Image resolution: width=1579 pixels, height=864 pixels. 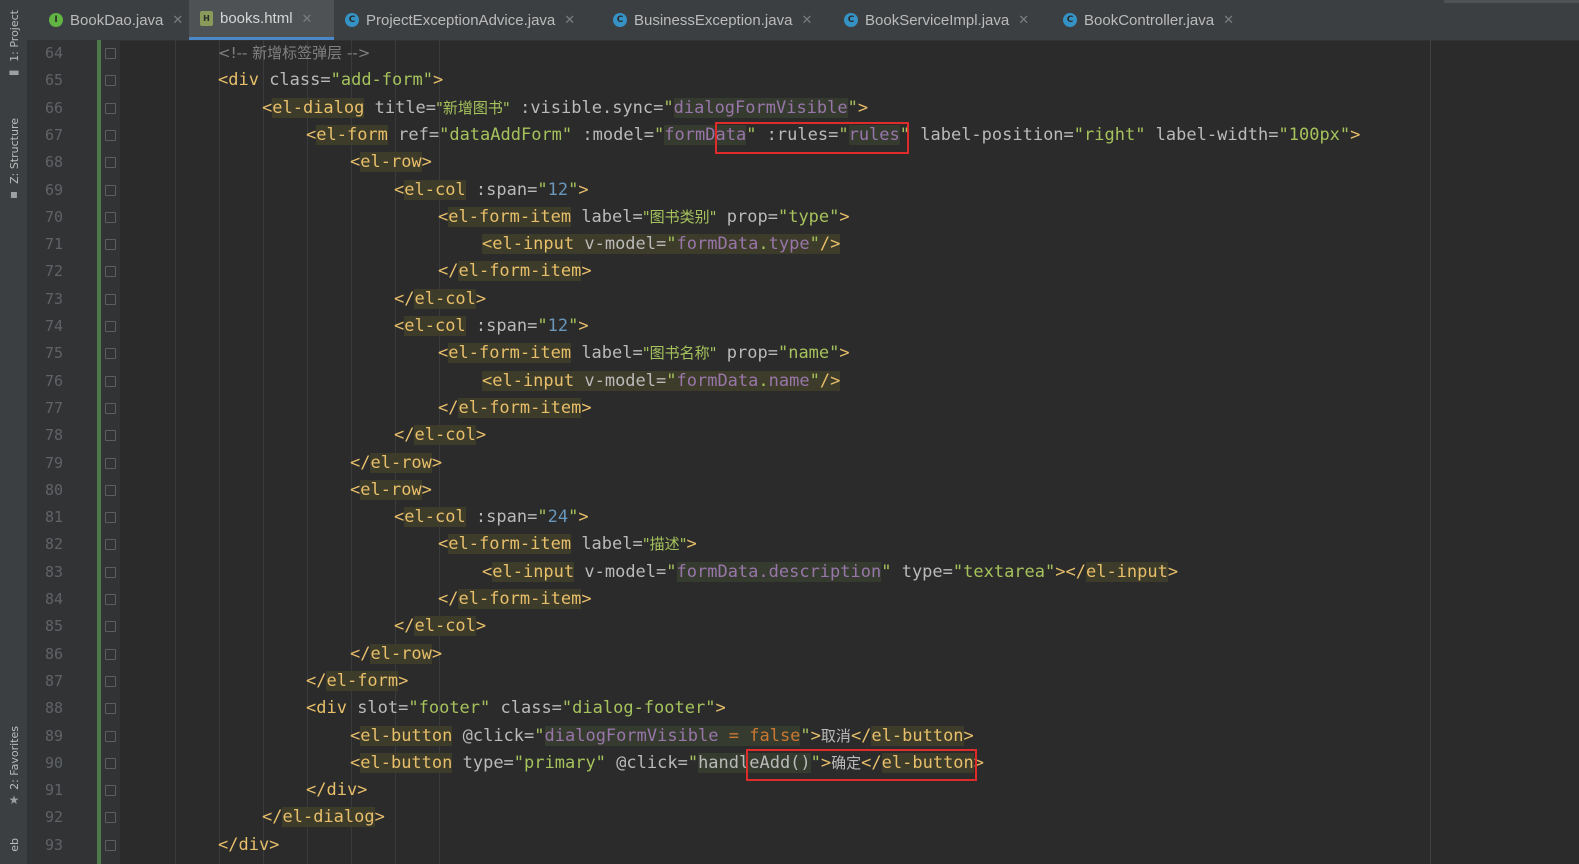 What do you see at coordinates (99, 452) in the screenshot?
I see `vcs-change-bar` at bounding box center [99, 452].